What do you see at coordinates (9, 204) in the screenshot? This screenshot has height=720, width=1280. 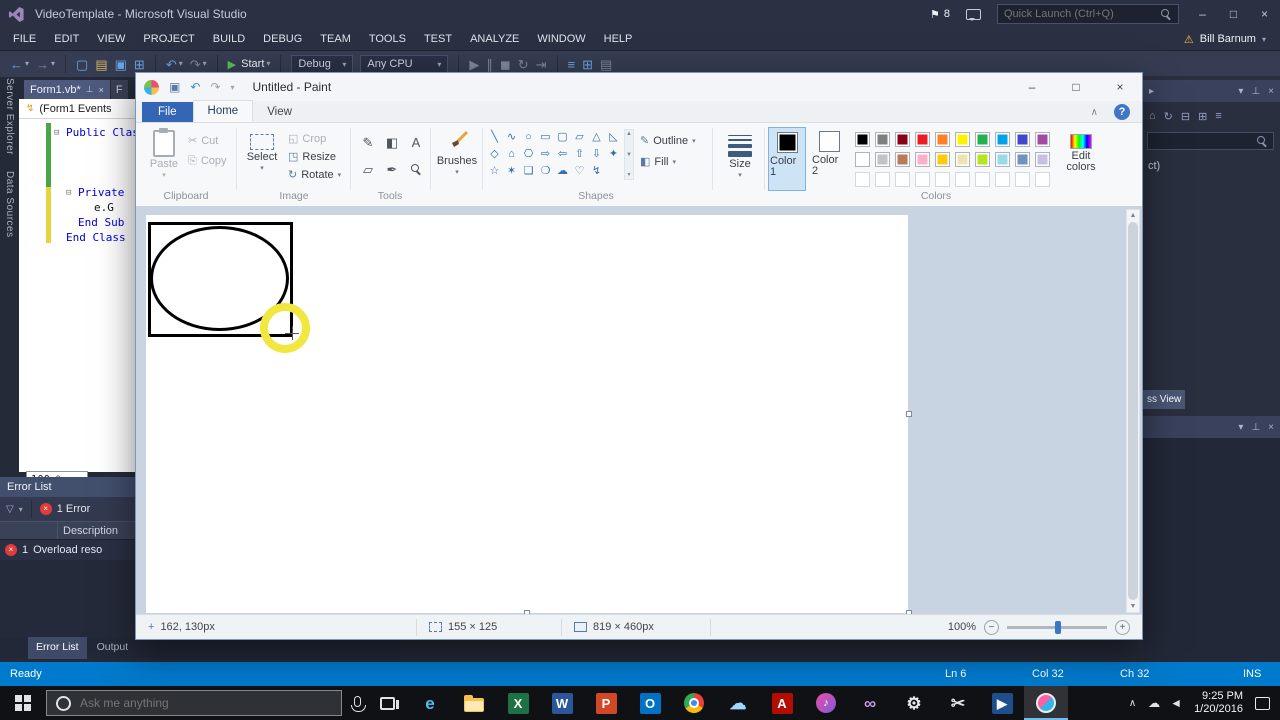 I see `sidebar-tab-data-sources: Data Sources` at bounding box center [9, 204].